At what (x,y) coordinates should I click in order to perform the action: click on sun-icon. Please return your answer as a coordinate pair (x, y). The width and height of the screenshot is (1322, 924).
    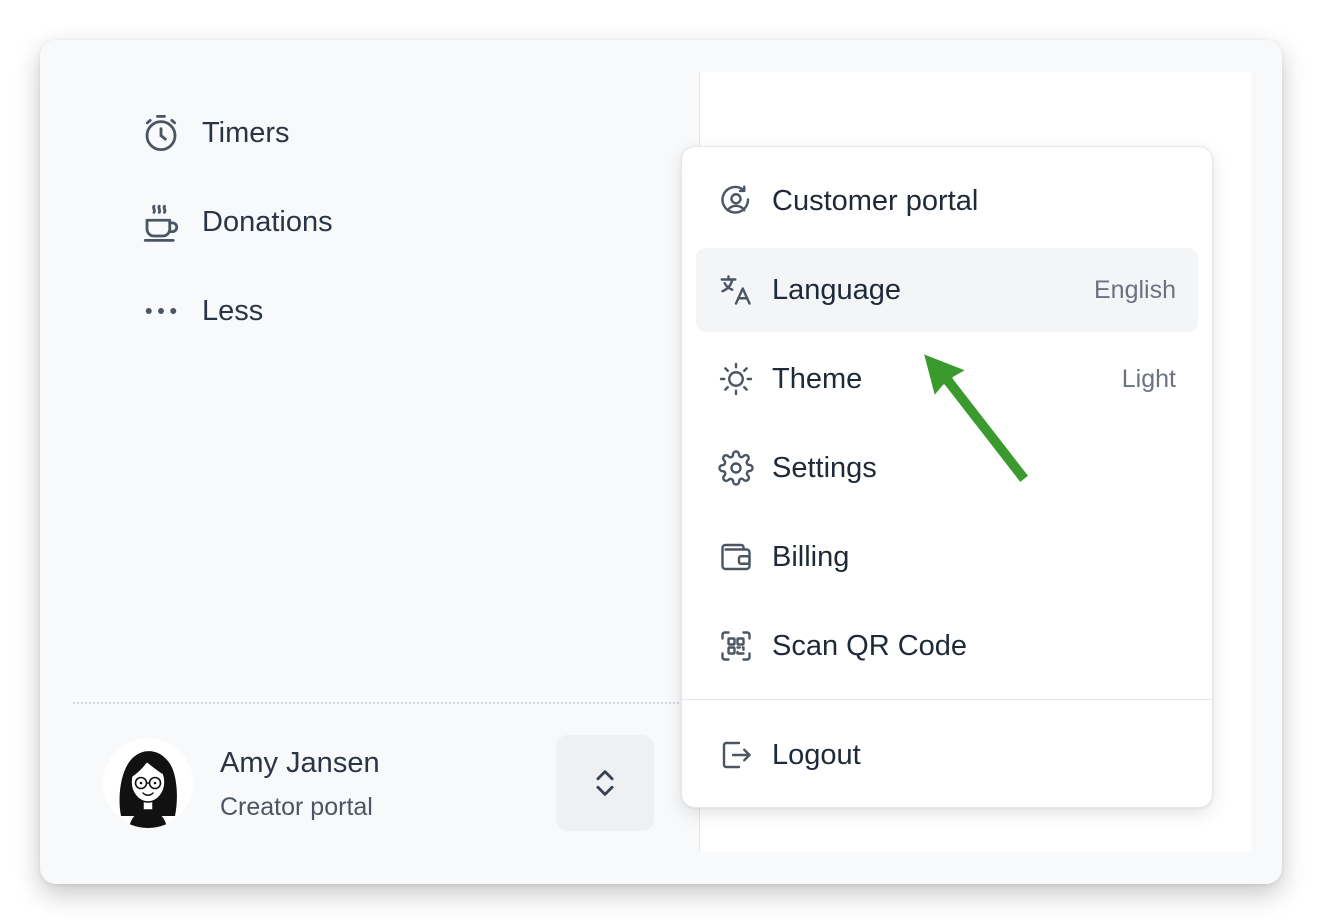
    Looking at the image, I should click on (736, 379).